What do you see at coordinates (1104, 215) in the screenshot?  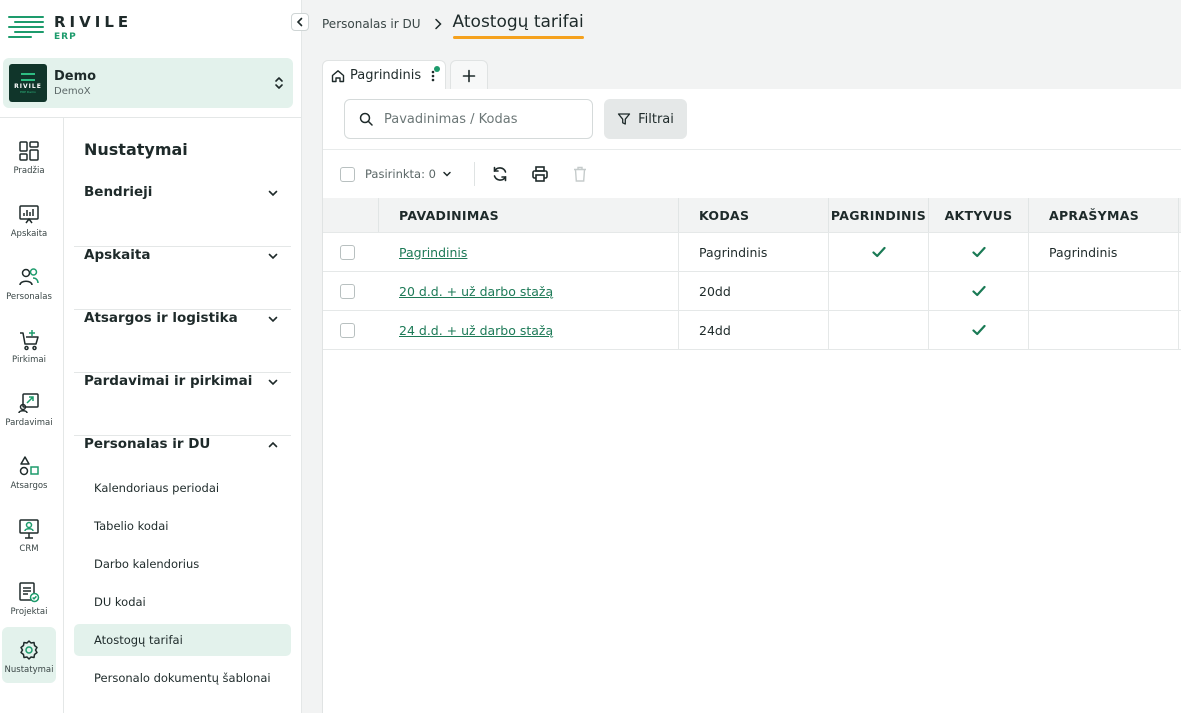 I see `column-header-aprasymas: APRAŠYMAS` at bounding box center [1104, 215].